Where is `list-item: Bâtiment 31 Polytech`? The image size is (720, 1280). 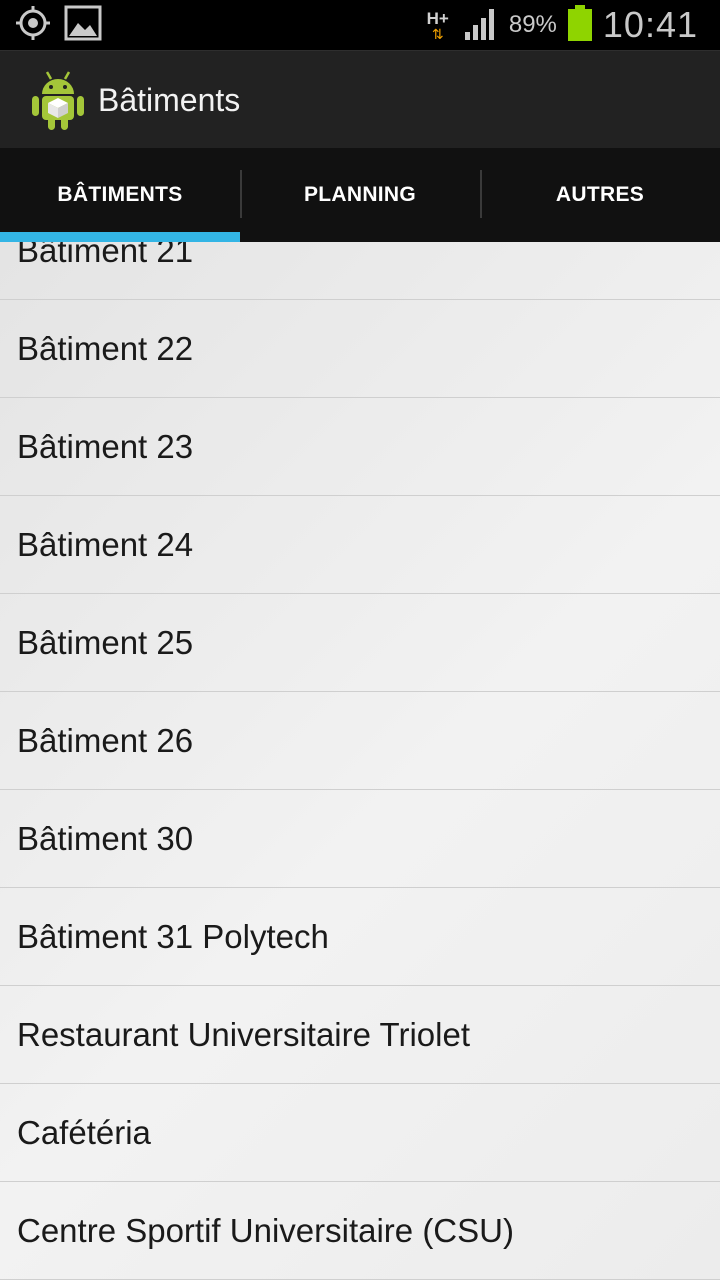 list-item: Bâtiment 31 Polytech is located at coordinates (360, 937).